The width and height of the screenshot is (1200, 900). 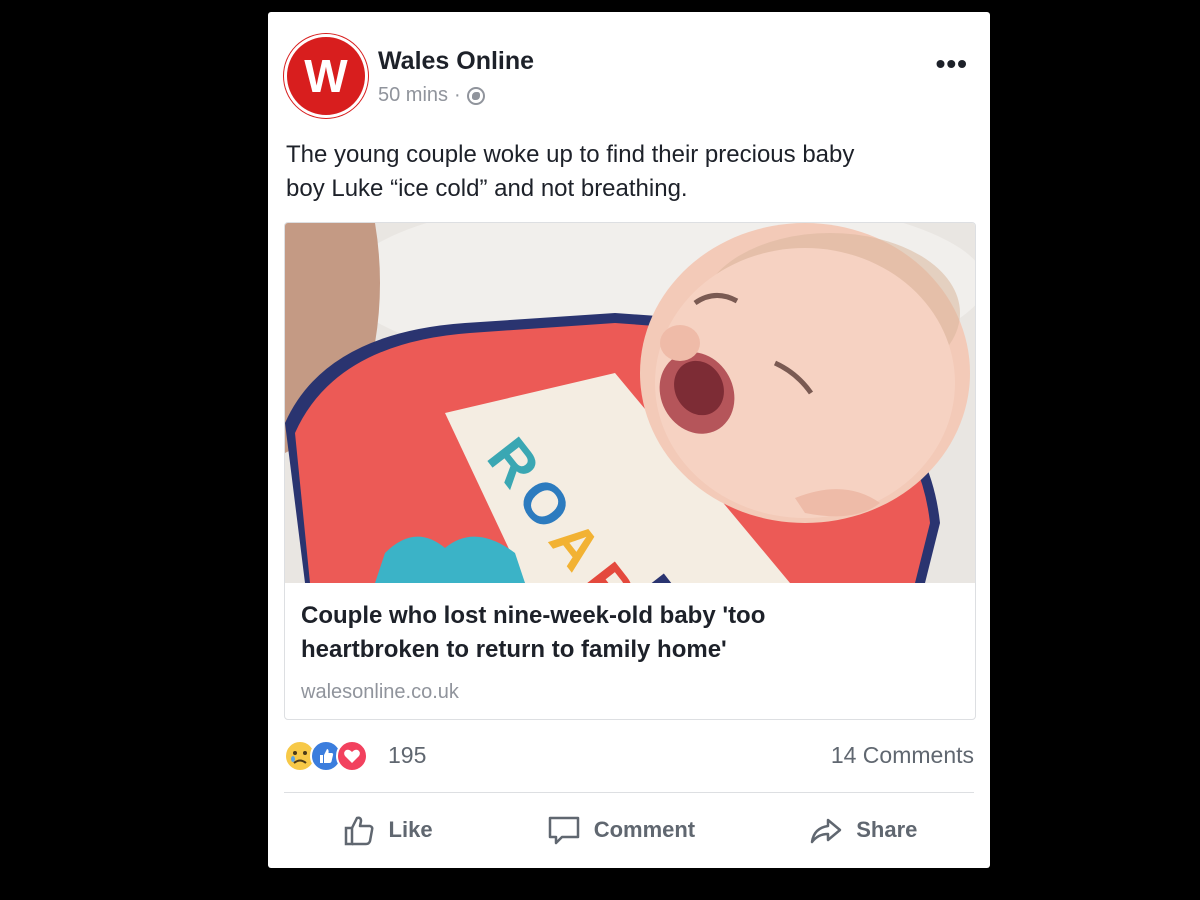 I want to click on more-options-icon: •••, so click(x=952, y=64).